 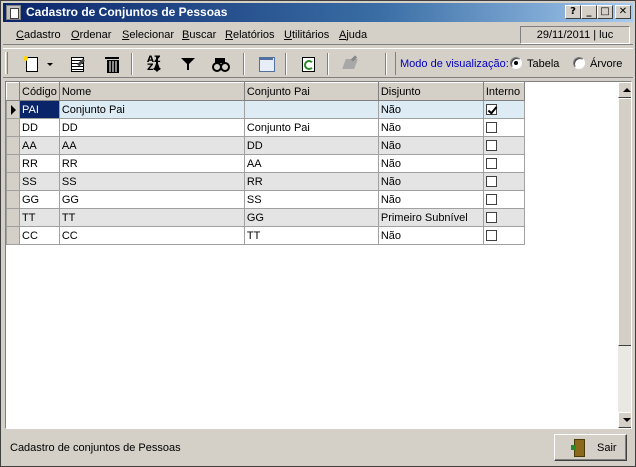 What do you see at coordinates (77, 64) in the screenshot?
I see `edit-button` at bounding box center [77, 64].